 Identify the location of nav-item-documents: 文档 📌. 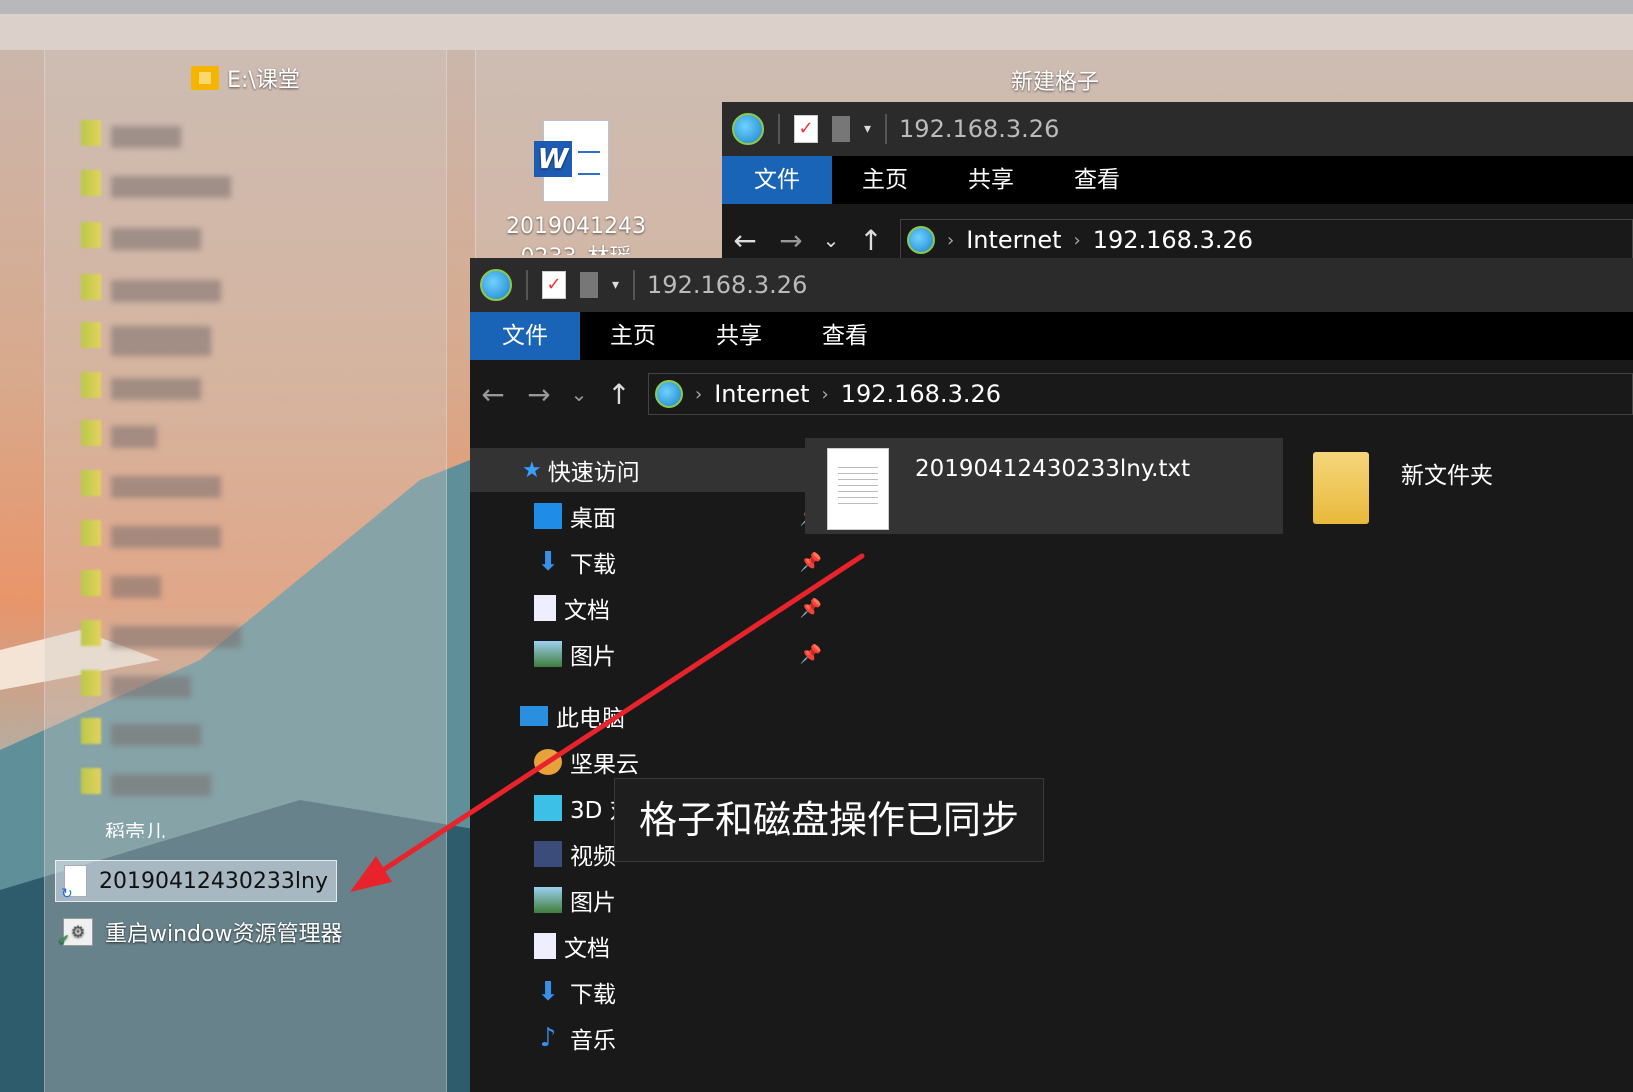
(651, 608).